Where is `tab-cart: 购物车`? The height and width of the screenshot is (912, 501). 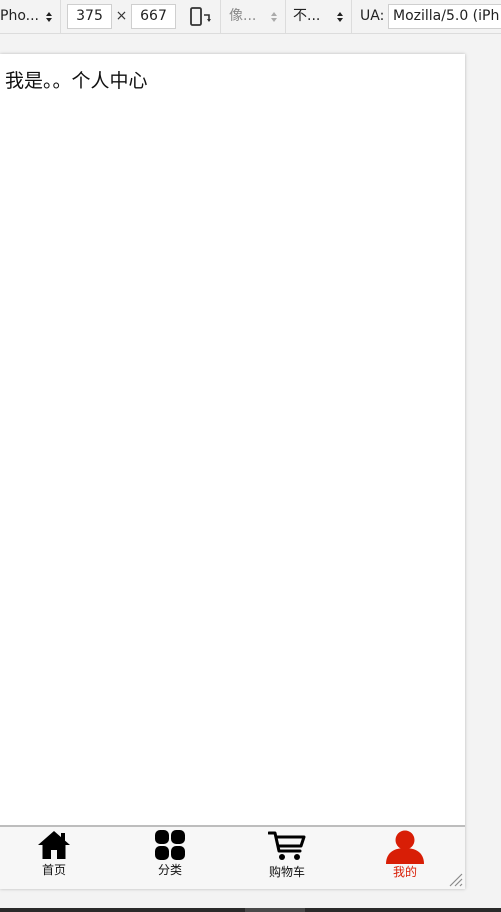
tab-cart: 购物车 is located at coordinates (287, 858).